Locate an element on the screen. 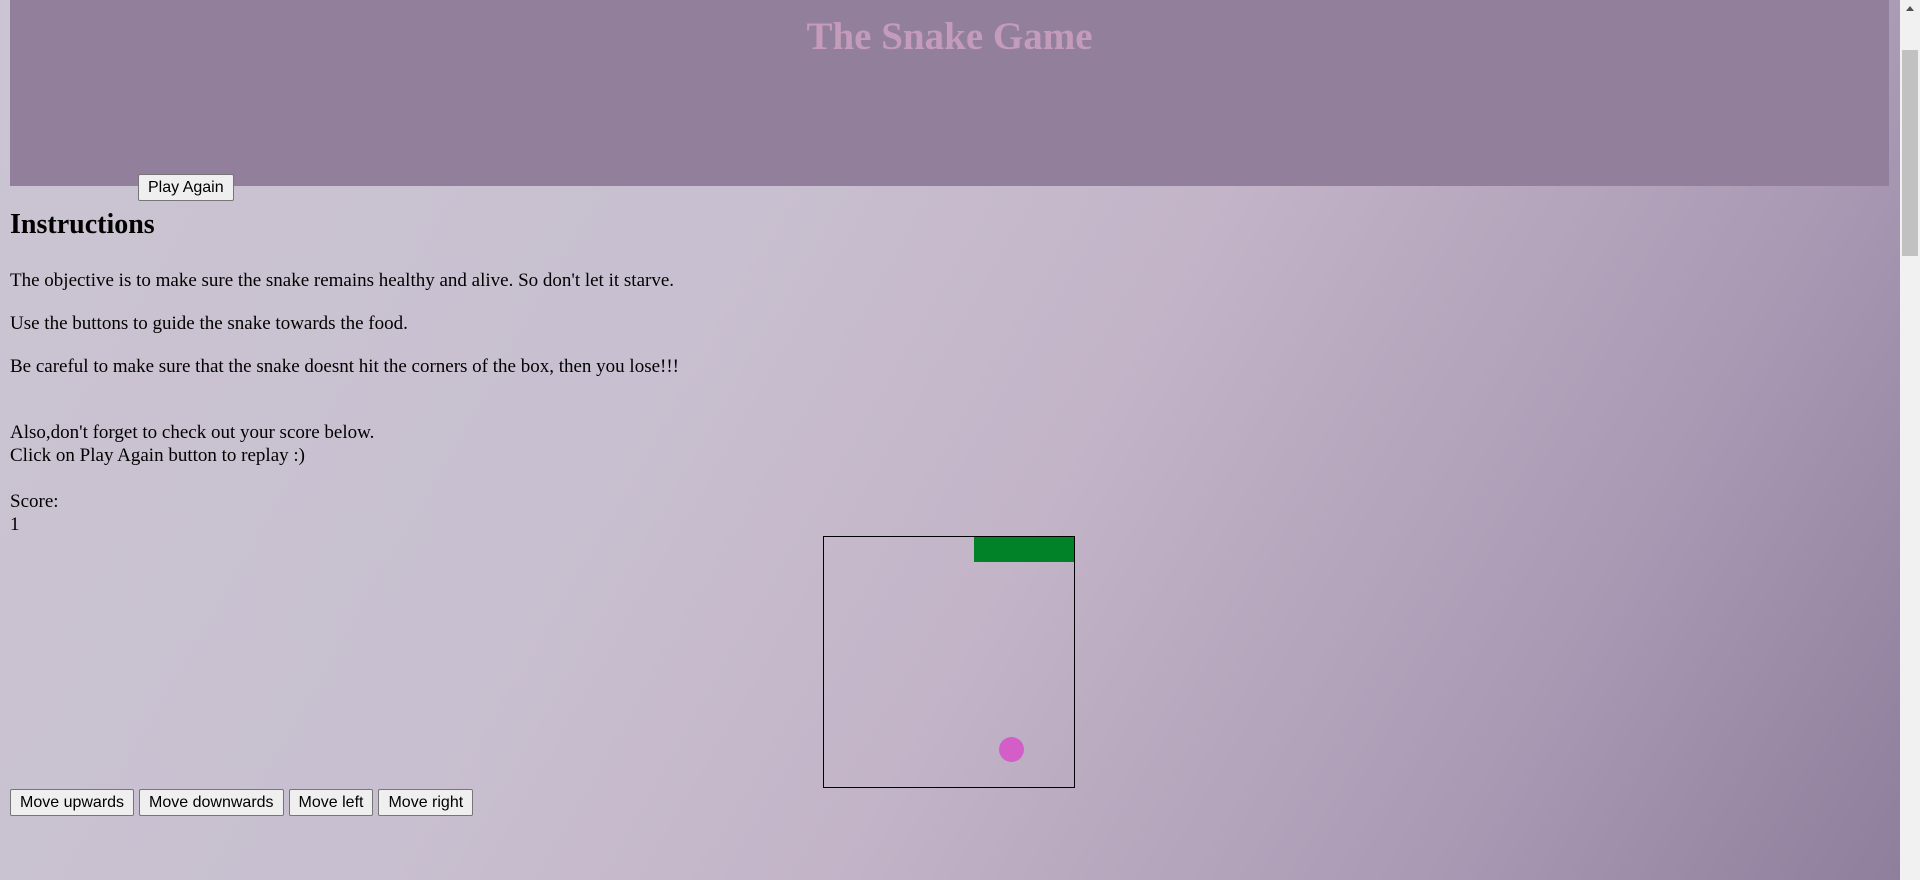 The image size is (1920, 880). scrollbar-thumb is located at coordinates (1910, 153).